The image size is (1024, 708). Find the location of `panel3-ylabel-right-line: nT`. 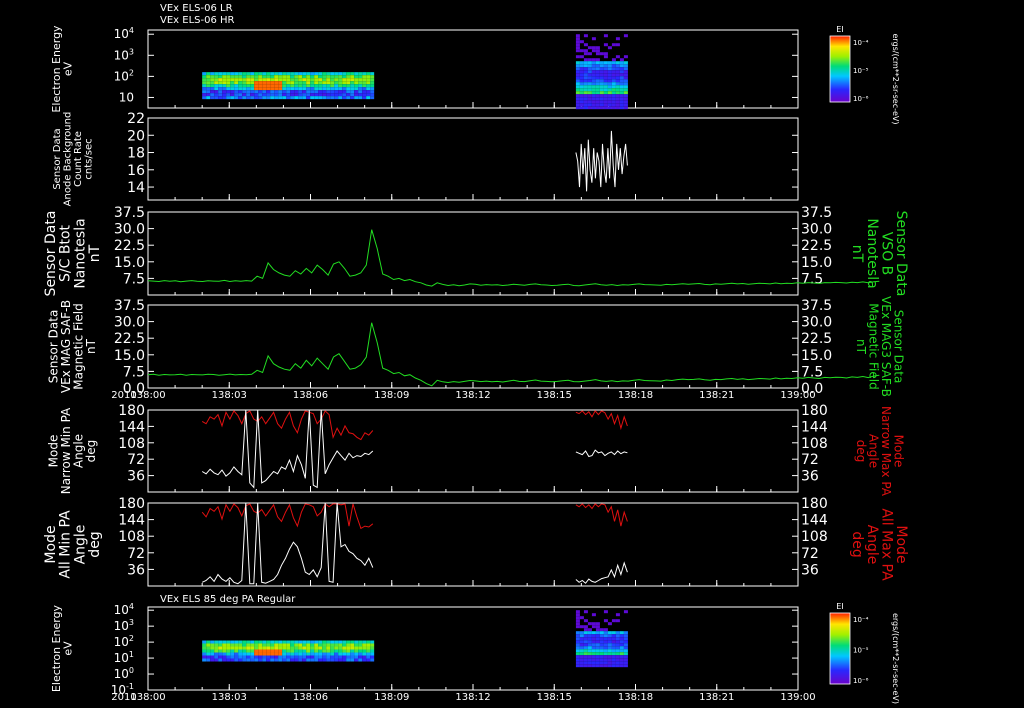

panel3-ylabel-right-line: nT is located at coordinates (857, 254).